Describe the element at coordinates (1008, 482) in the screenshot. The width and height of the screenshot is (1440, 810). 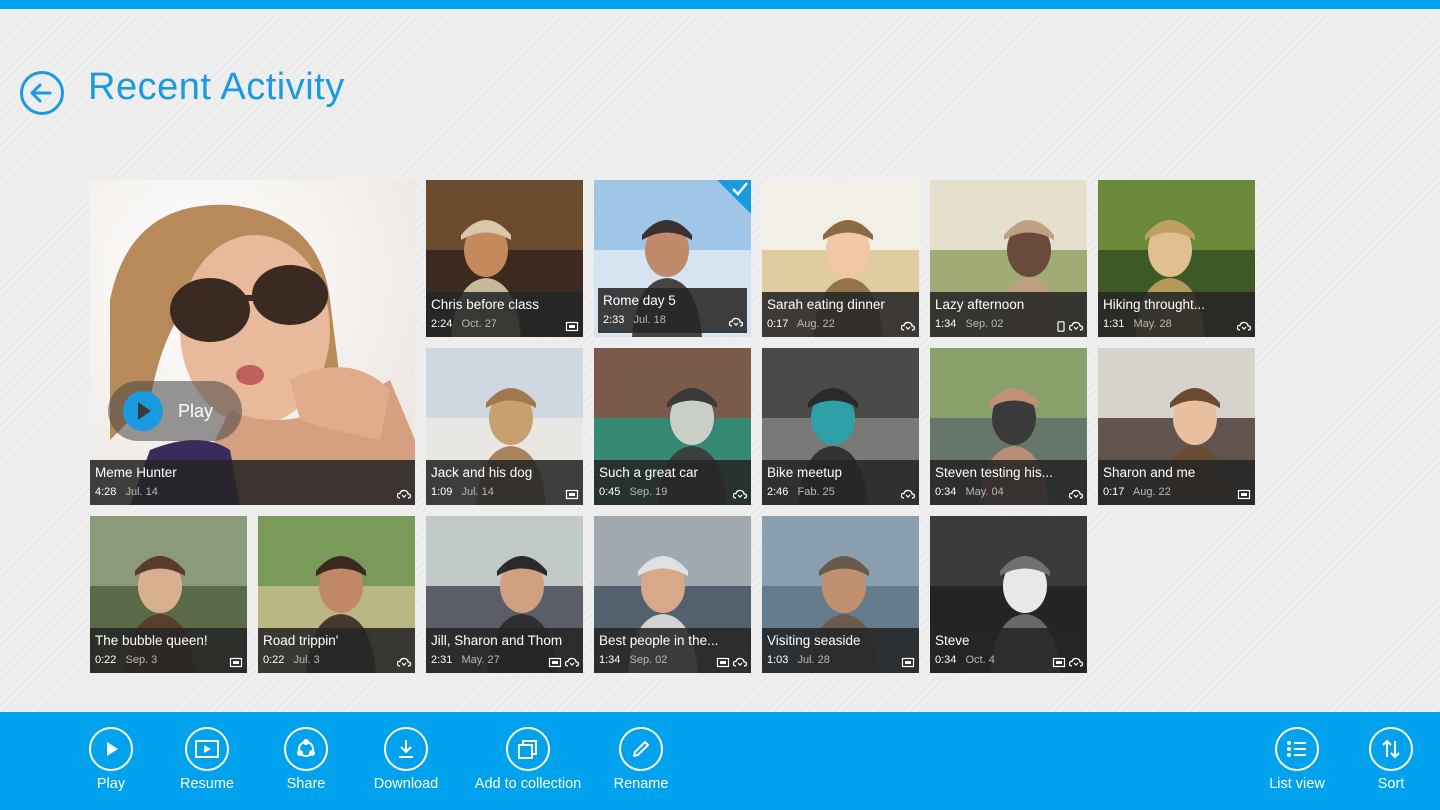
I see `video-caption: Steven testing his... 0:34 May. 04` at that location.